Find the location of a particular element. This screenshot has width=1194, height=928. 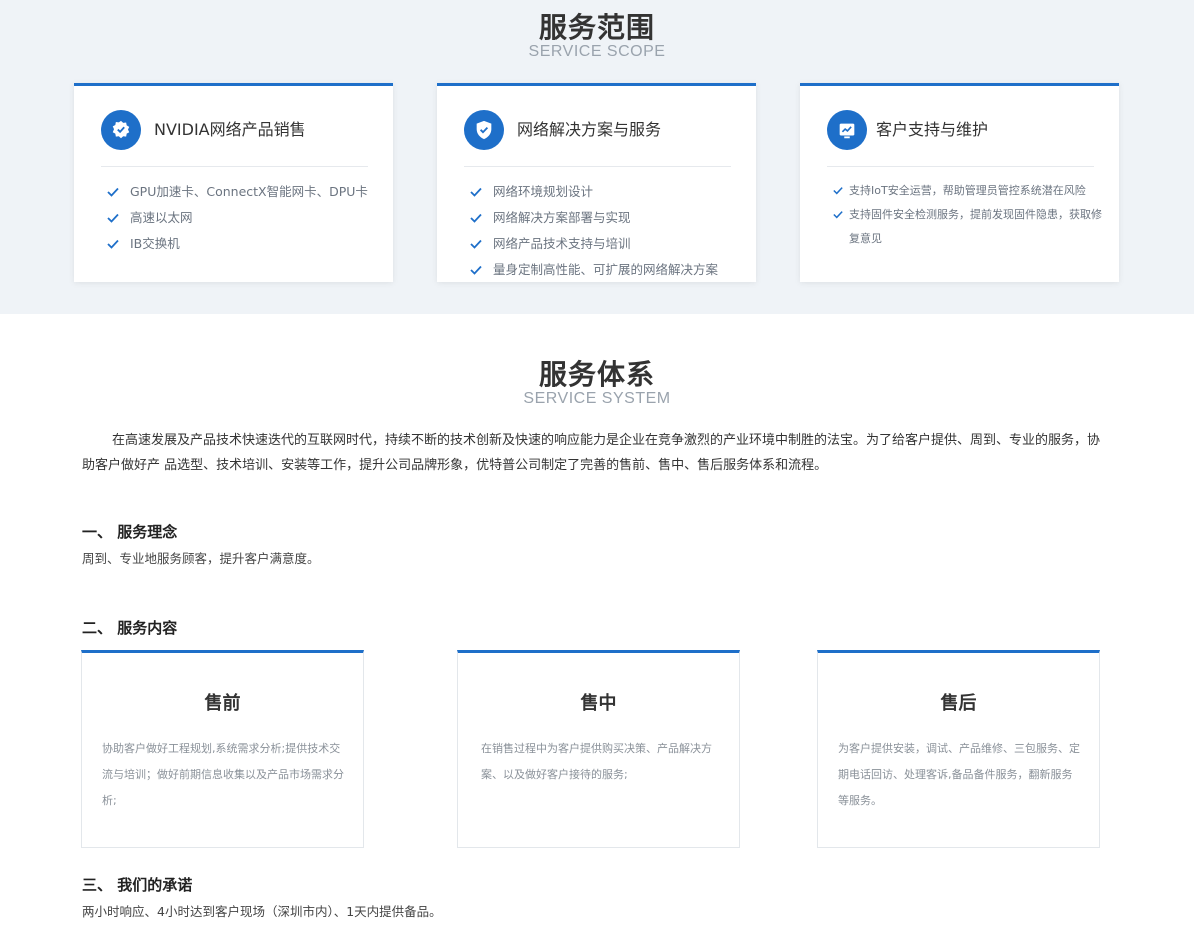

list-item: IB交换机 is located at coordinates (245, 244).